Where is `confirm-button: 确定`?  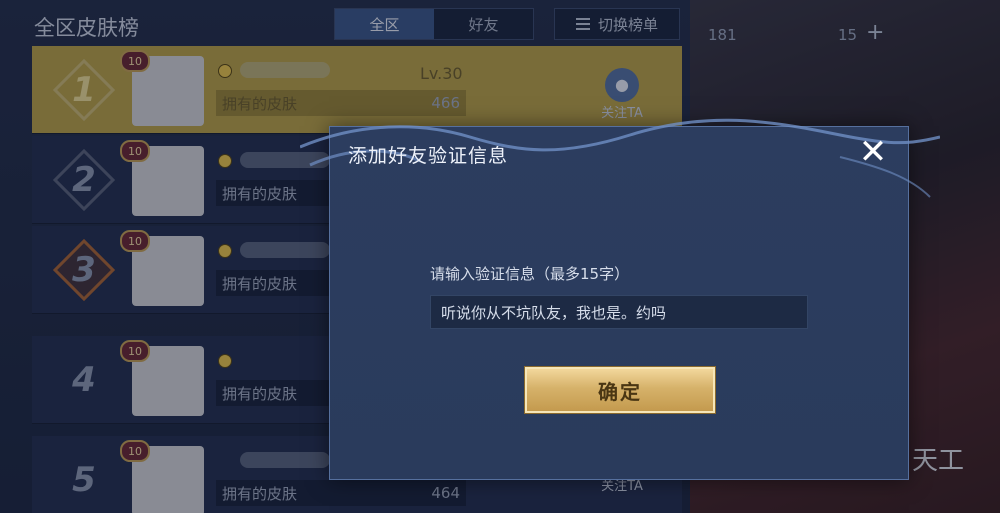 confirm-button: 确定 is located at coordinates (620, 390).